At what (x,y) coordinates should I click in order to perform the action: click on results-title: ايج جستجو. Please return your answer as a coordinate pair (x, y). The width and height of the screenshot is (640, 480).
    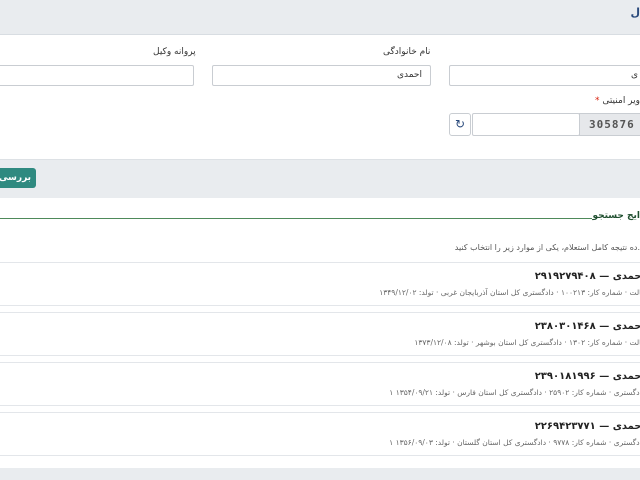
    Looking at the image, I should click on (616, 216).